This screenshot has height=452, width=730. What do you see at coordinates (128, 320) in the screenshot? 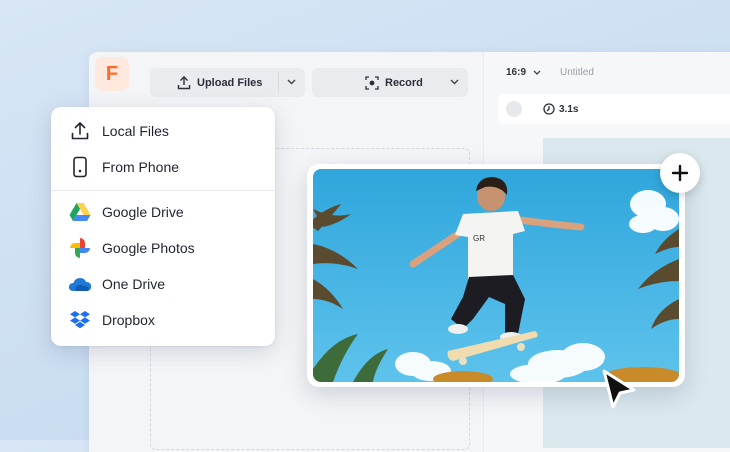
I see `menu-item-label: Dropbox` at bounding box center [128, 320].